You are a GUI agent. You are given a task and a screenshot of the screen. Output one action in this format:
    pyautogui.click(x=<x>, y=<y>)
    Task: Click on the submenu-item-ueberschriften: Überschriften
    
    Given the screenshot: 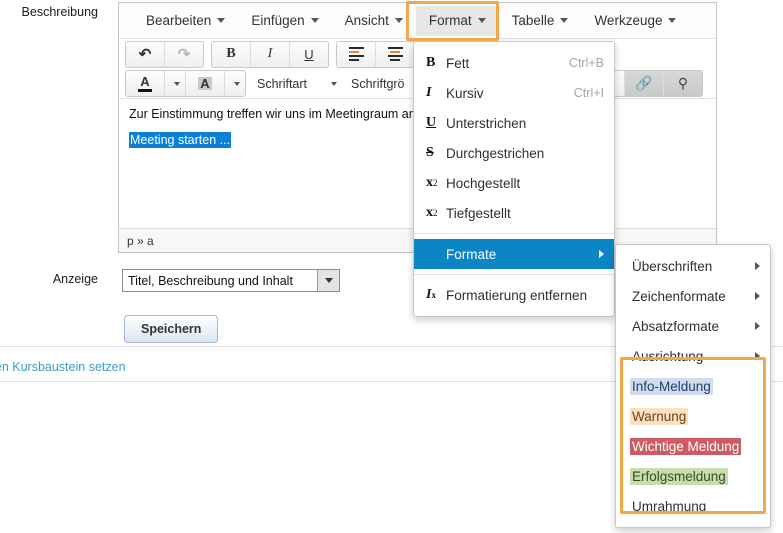 What is the action you would take?
    pyautogui.click(x=693, y=266)
    